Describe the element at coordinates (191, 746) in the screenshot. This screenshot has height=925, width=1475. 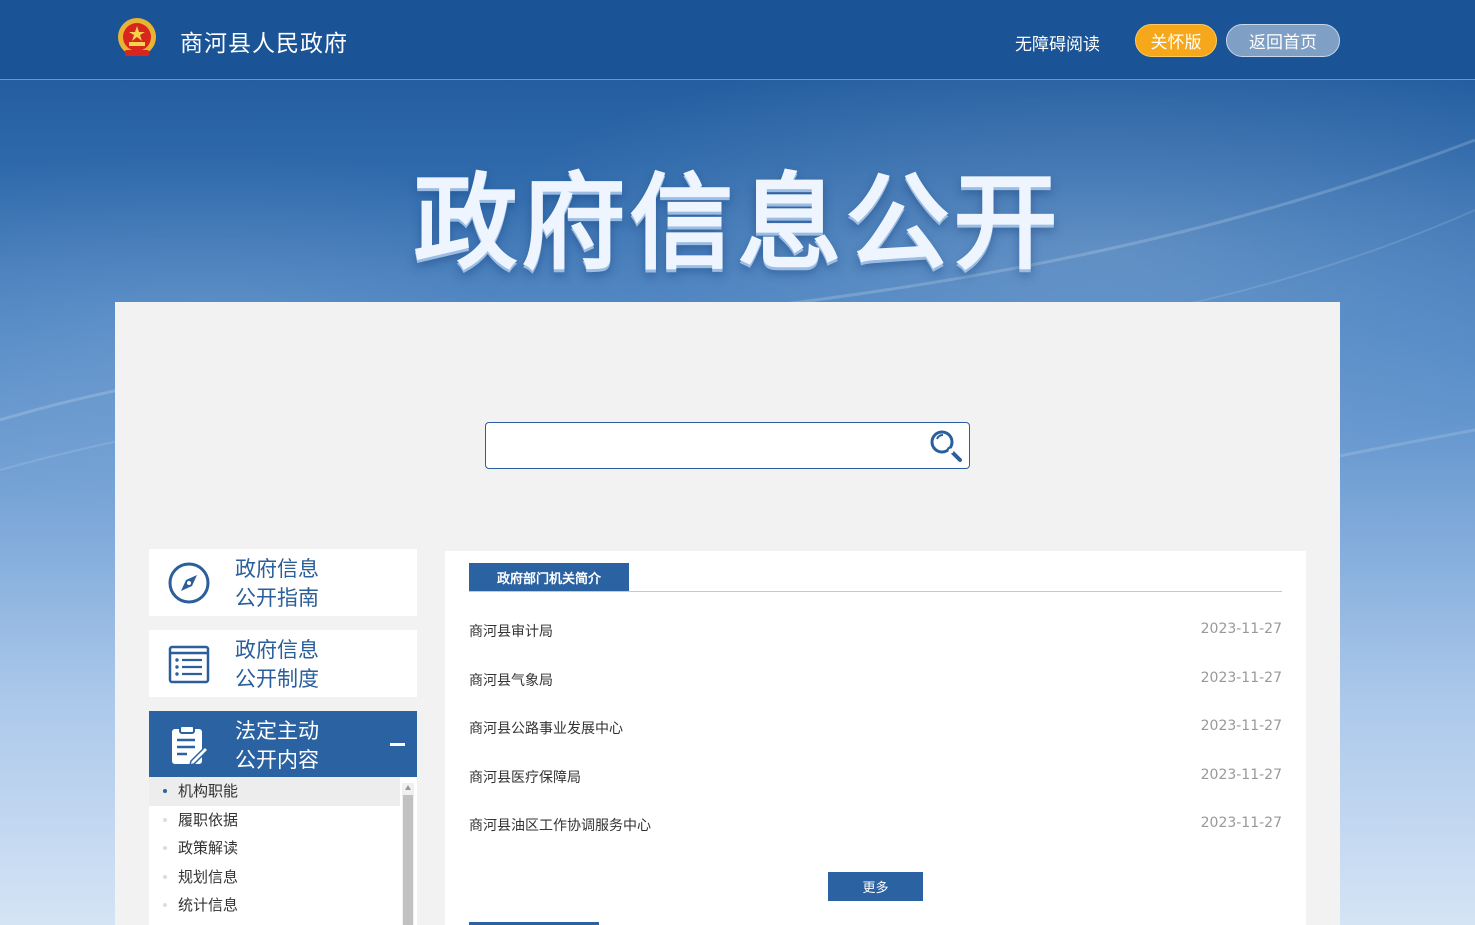
I see `clipboard-edit-icon` at that location.